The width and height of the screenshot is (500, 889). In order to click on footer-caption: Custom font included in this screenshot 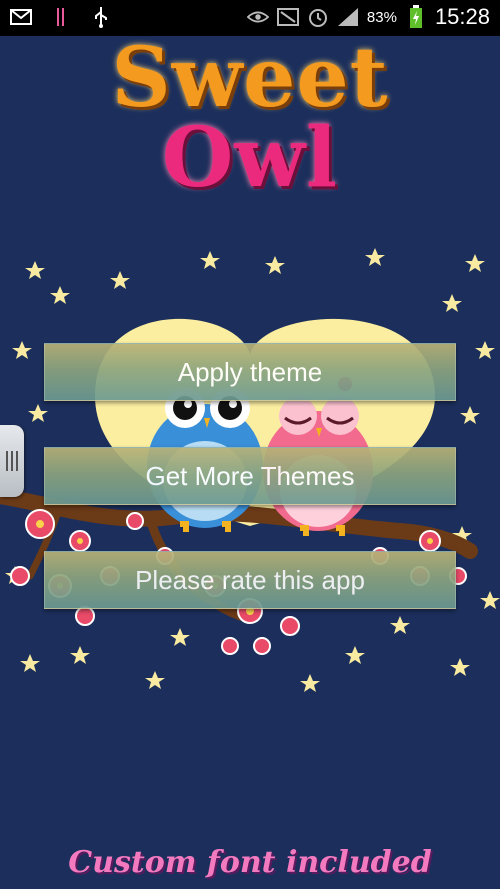, I will do `click(250, 862)`.